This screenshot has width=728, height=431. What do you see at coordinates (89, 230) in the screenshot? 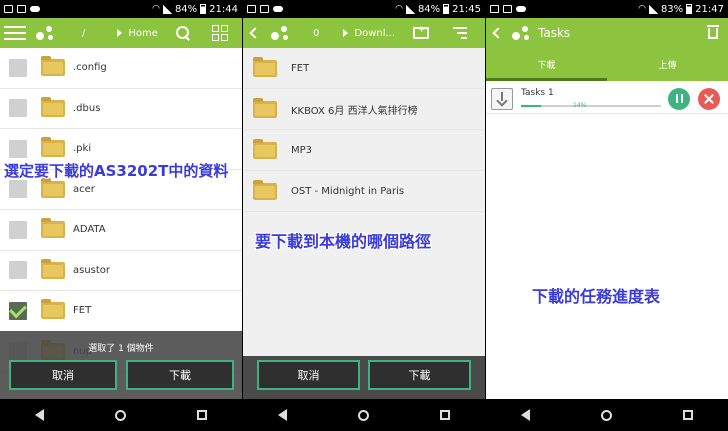
I see `item-label: ADATA` at bounding box center [89, 230].